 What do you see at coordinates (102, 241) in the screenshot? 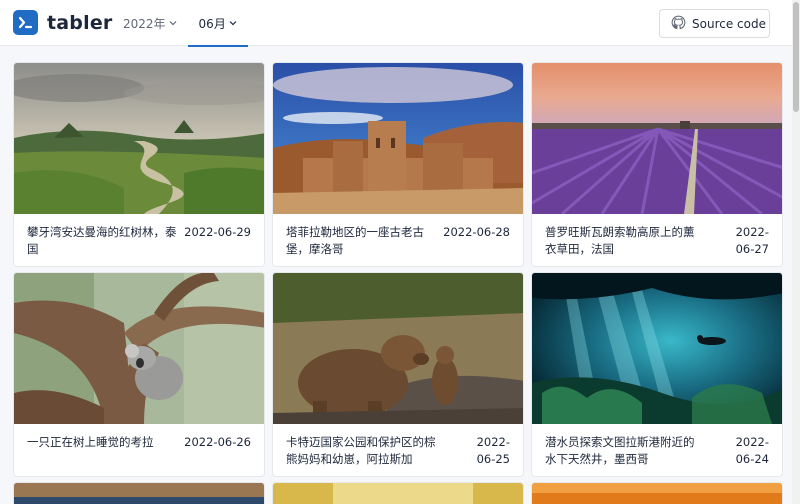
I see `card-title: 攀牙湾安达曼海的红树林，泰国` at bounding box center [102, 241].